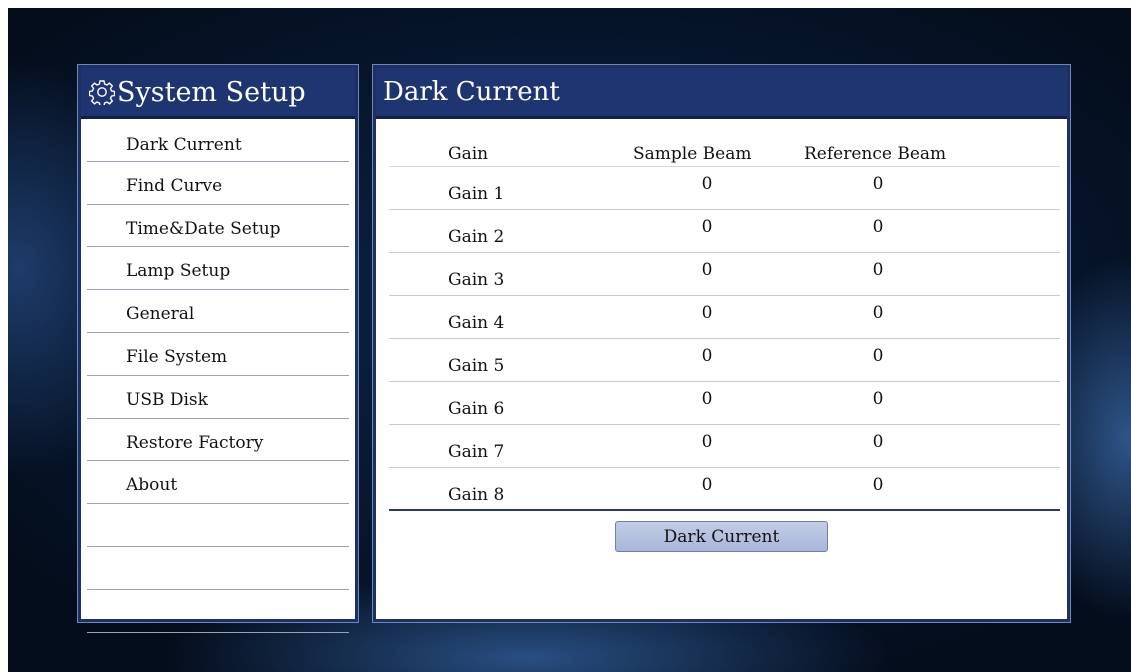 Image resolution: width=1131 pixels, height=672 pixels. I want to click on column-header-sample-beam: Sample Beam, so click(692, 154).